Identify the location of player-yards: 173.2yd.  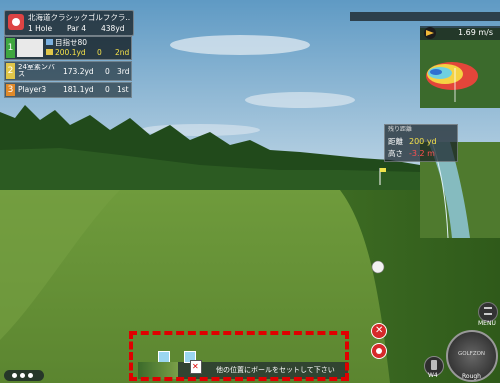
(78, 71).